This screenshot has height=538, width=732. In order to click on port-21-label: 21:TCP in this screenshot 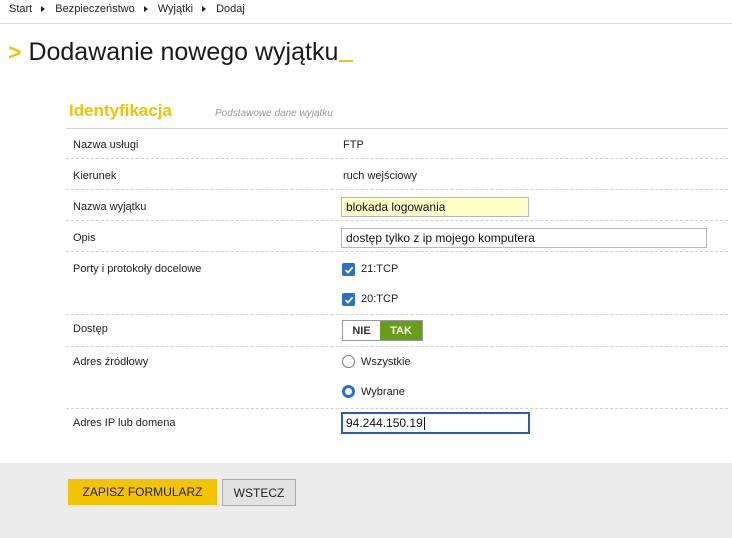, I will do `click(379, 269)`.